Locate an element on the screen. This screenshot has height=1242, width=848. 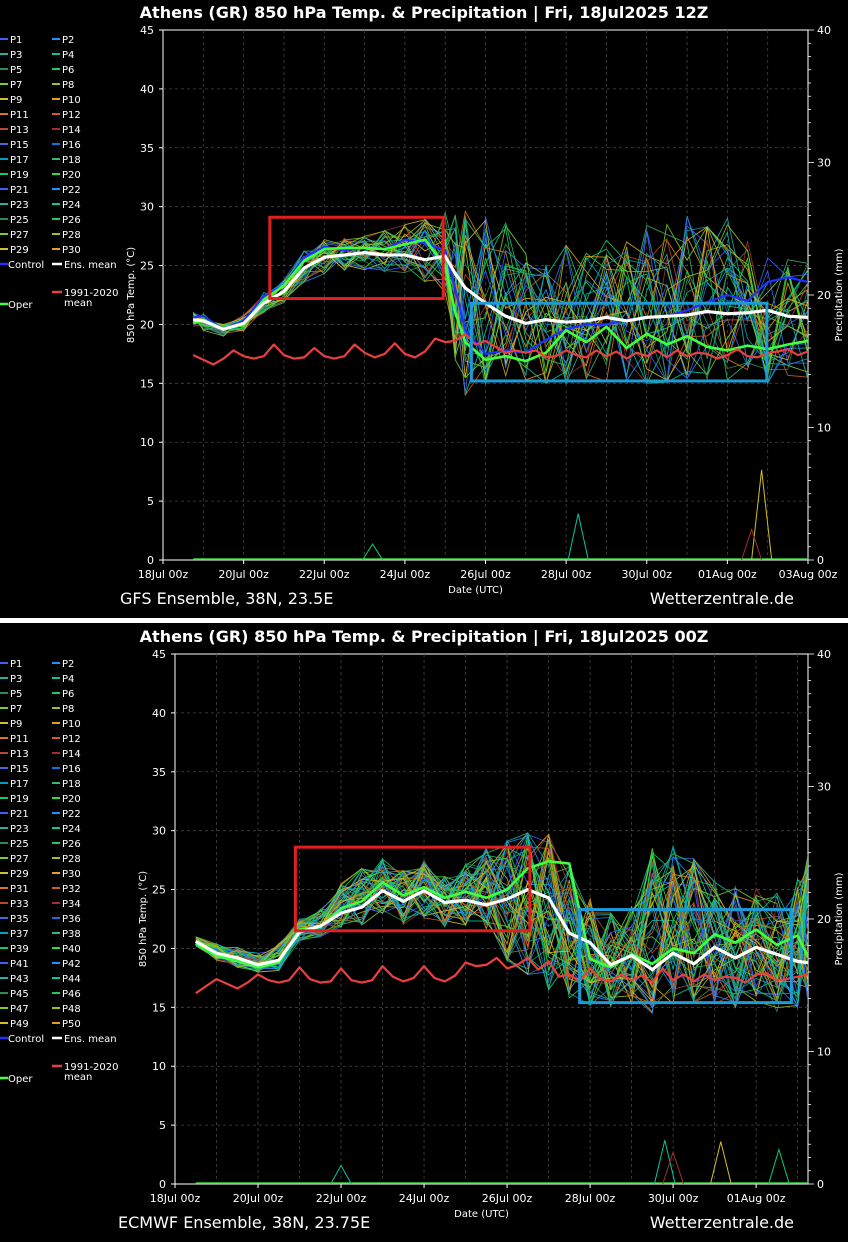
legend-label: P43 is located at coordinates (19, 979).